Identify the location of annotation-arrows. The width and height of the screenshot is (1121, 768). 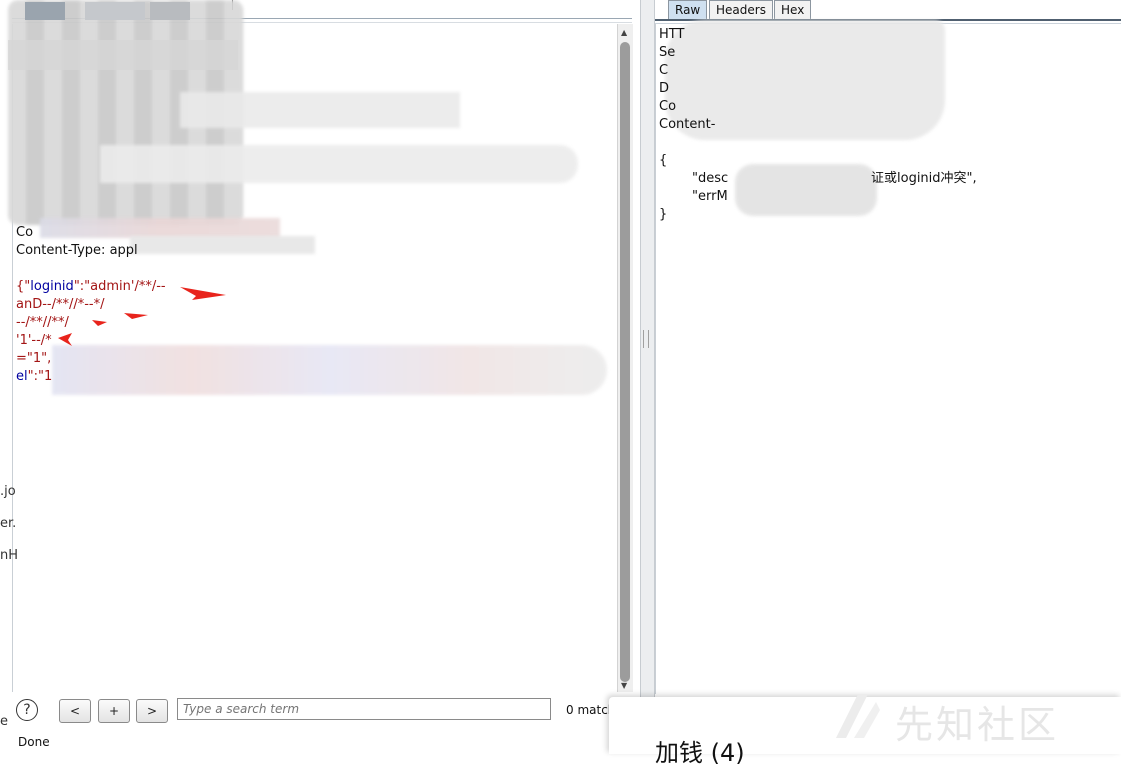
(142, 316).